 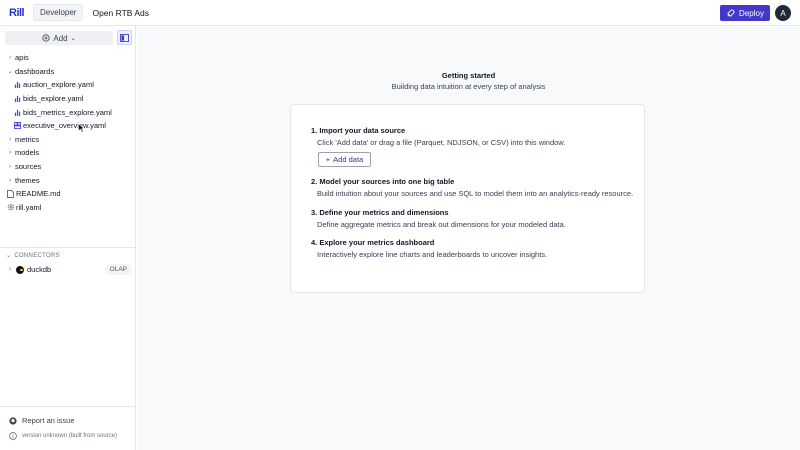 What do you see at coordinates (68, 208) in the screenshot?
I see `tree-file-rill-yaml: rill.yaml` at bounding box center [68, 208].